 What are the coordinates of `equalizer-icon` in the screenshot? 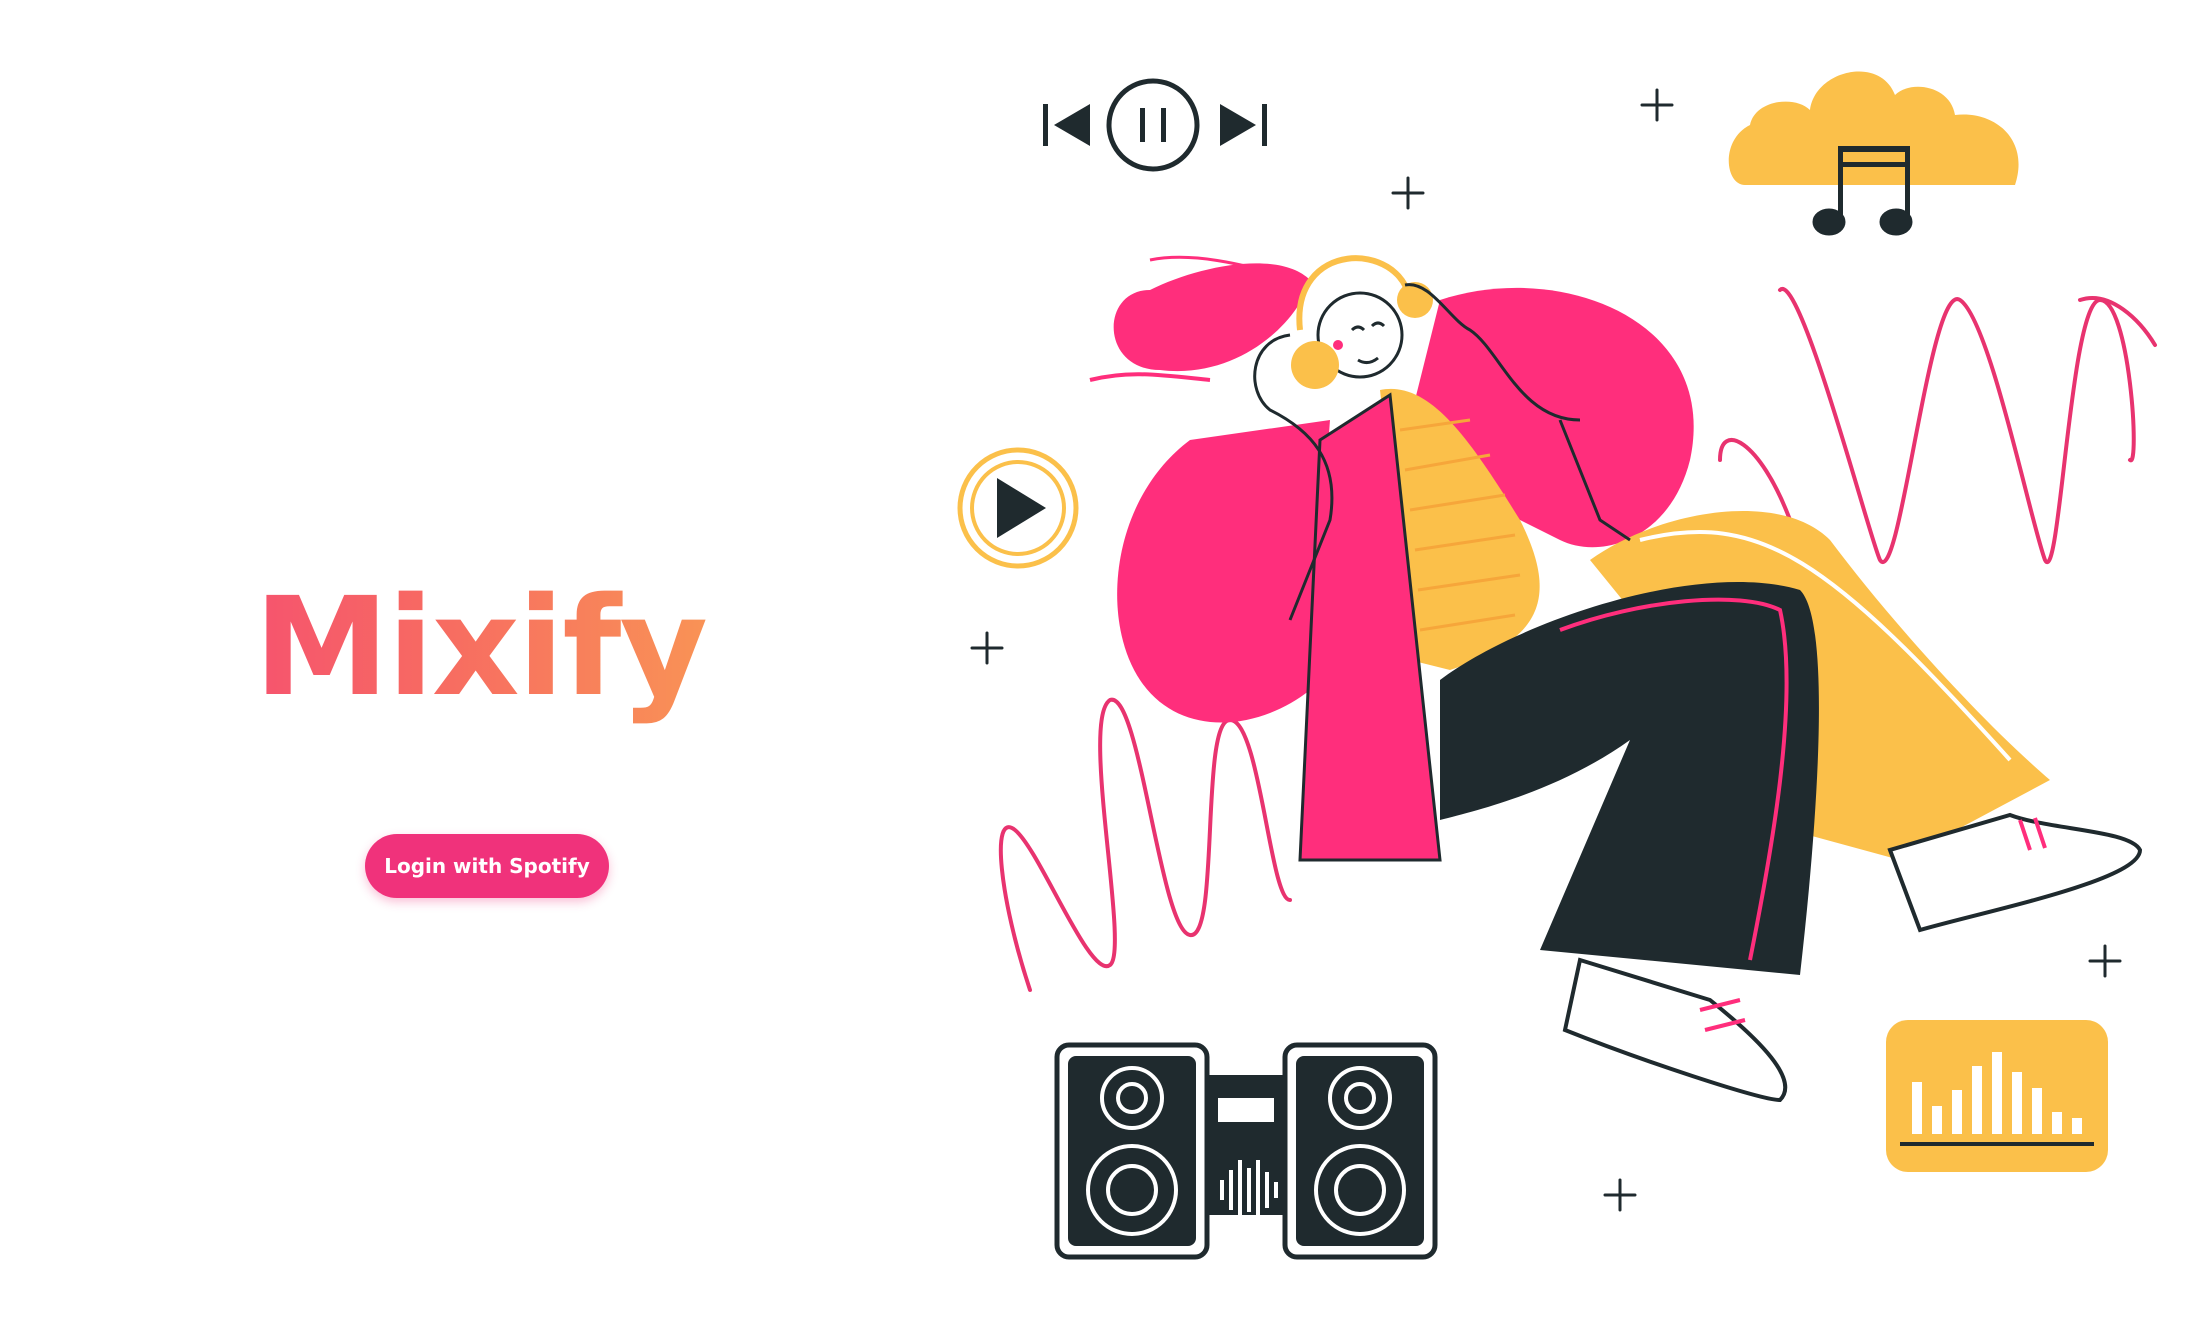 It's located at (1997, 1096).